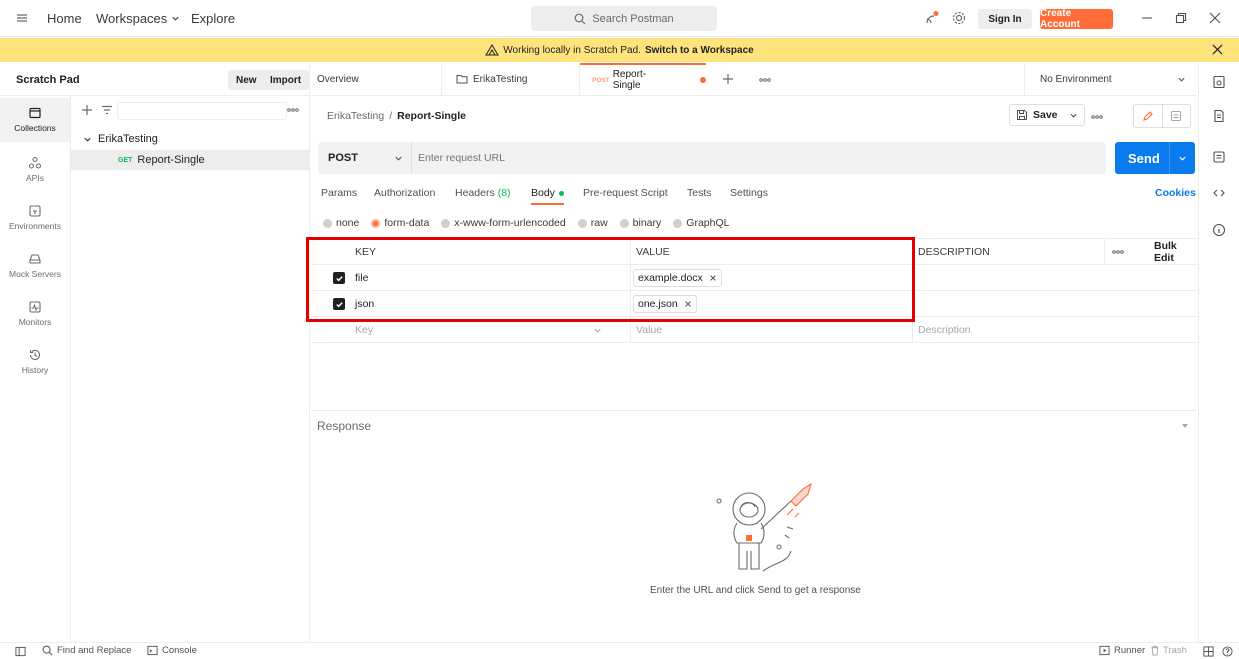  I want to click on tab-report-single-label: Report-Single, so click(629, 80).